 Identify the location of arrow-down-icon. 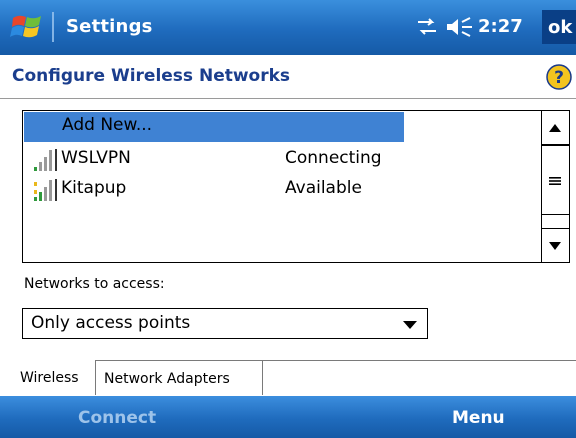
(555, 246).